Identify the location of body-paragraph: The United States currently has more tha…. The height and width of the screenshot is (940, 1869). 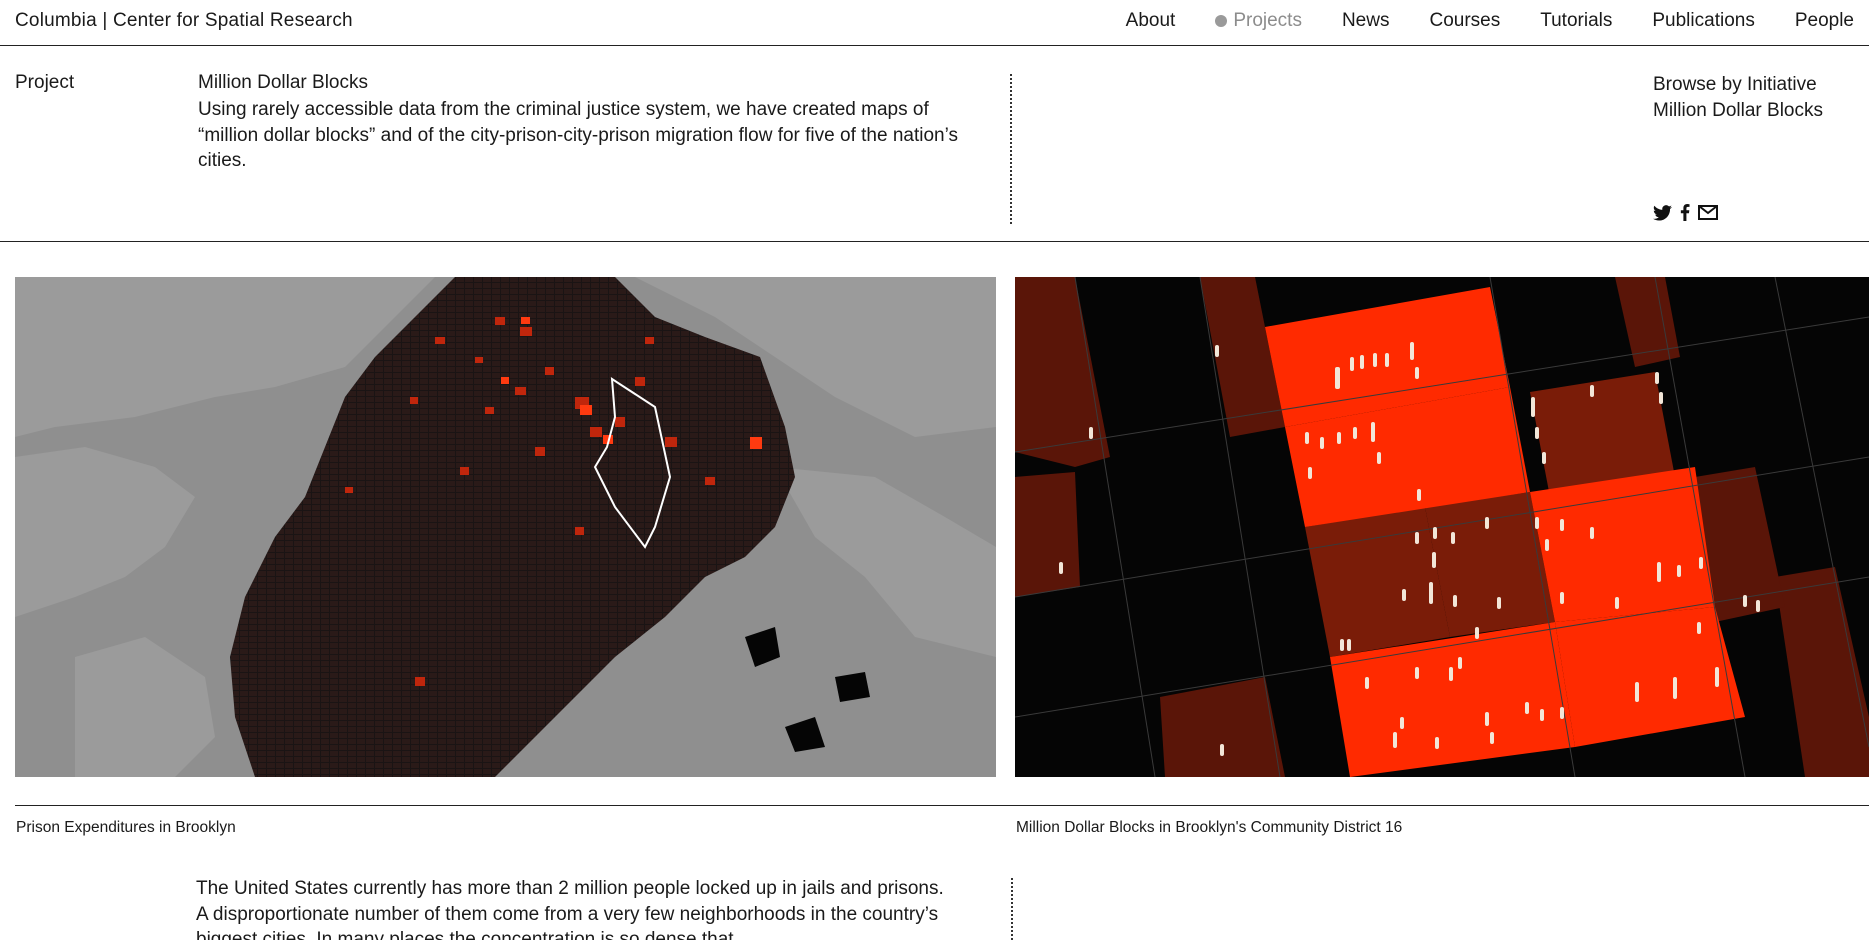
(570, 909).